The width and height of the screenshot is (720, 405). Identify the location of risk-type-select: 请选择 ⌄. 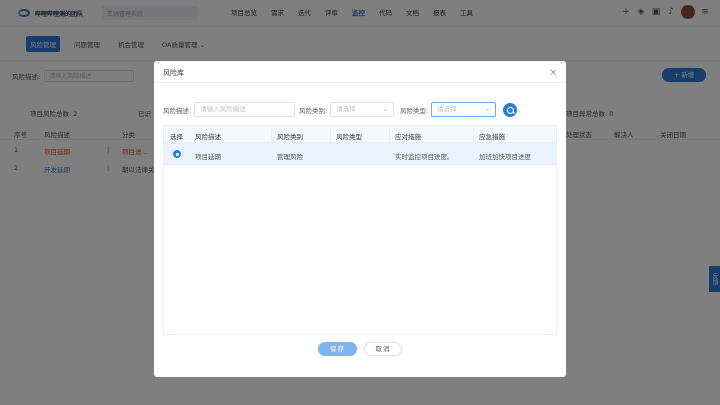
(464, 109).